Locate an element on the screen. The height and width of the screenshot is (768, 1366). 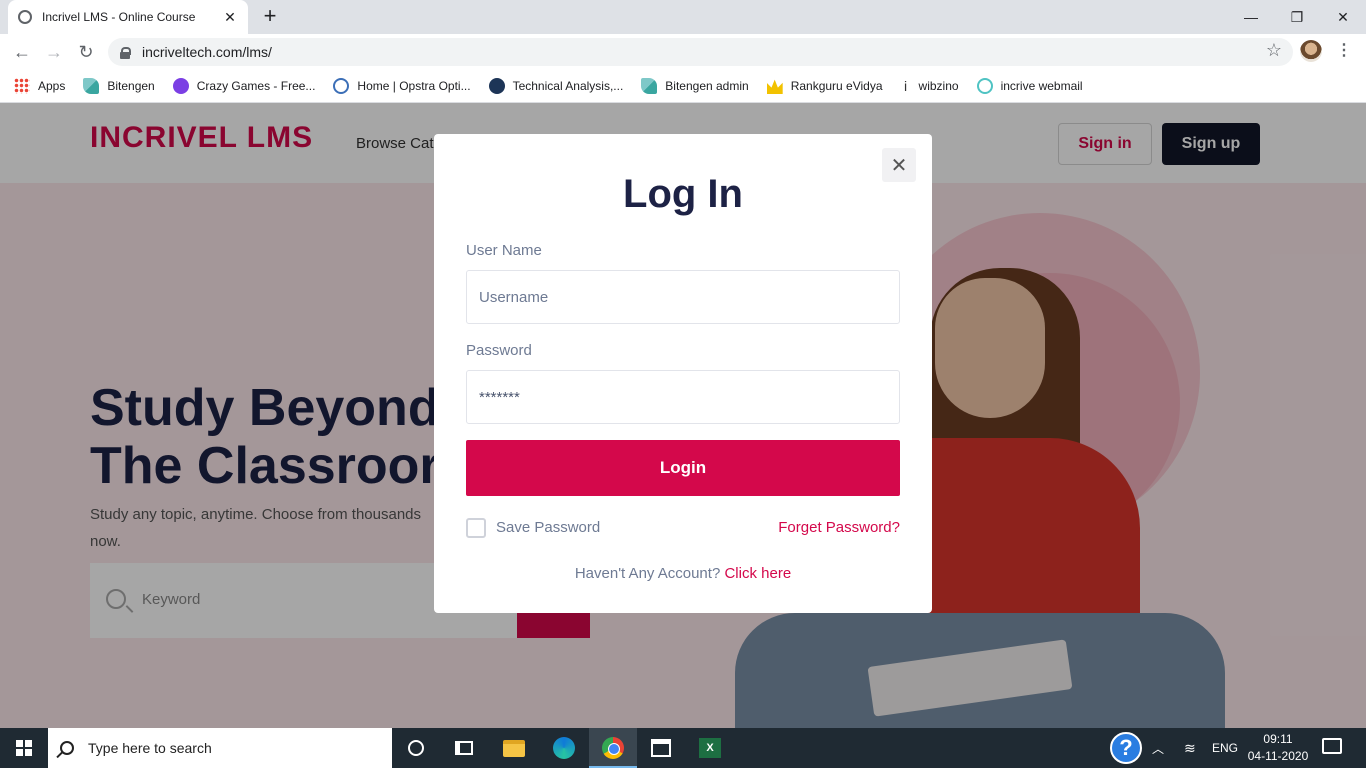
tray-chevron-icon: ︿ is located at coordinates (1158, 748).